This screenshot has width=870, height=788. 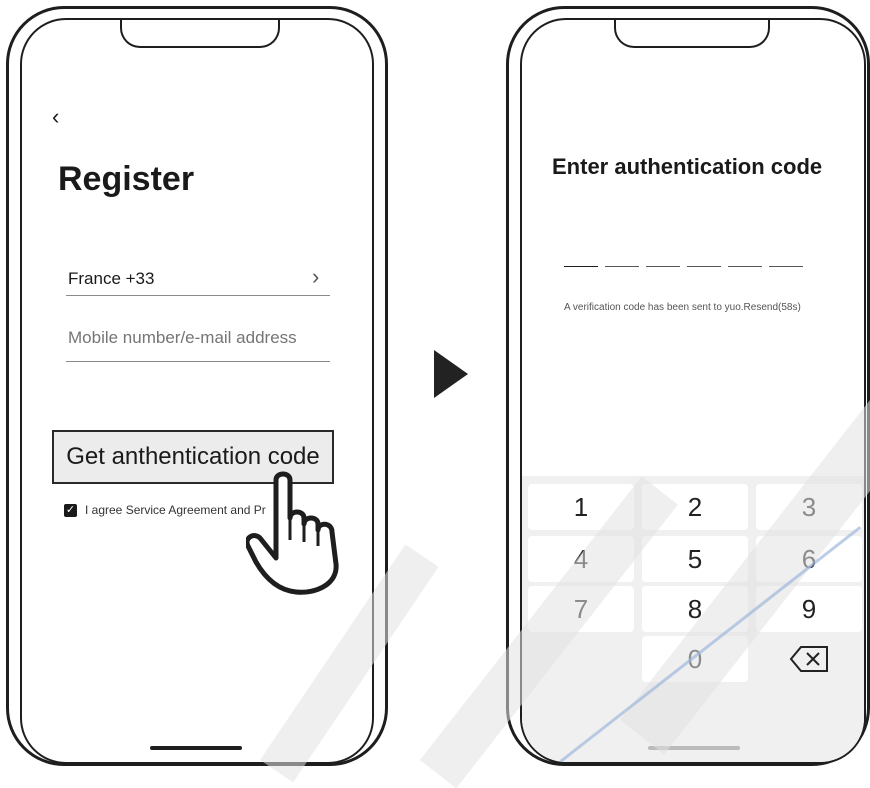 What do you see at coordinates (292, 533) in the screenshot?
I see `hand-pointer-icon` at bounding box center [292, 533].